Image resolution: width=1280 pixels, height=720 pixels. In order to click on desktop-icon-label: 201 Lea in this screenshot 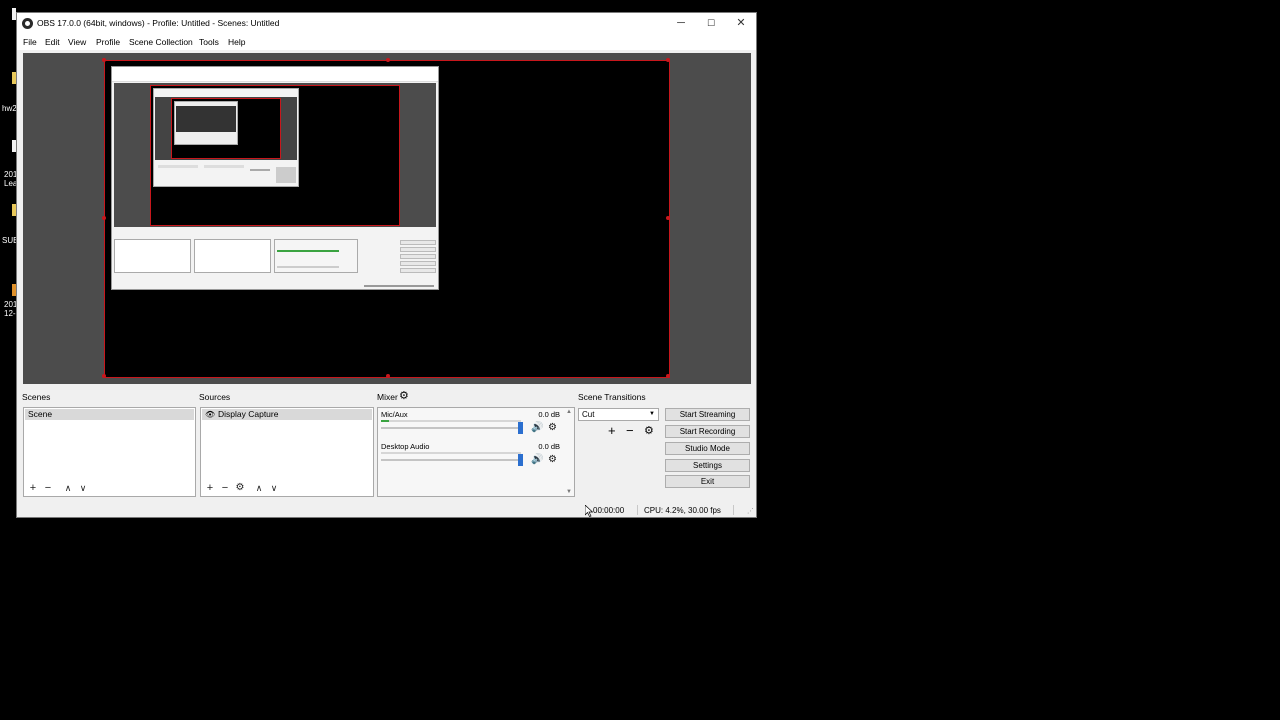, I will do `click(10, 179)`.